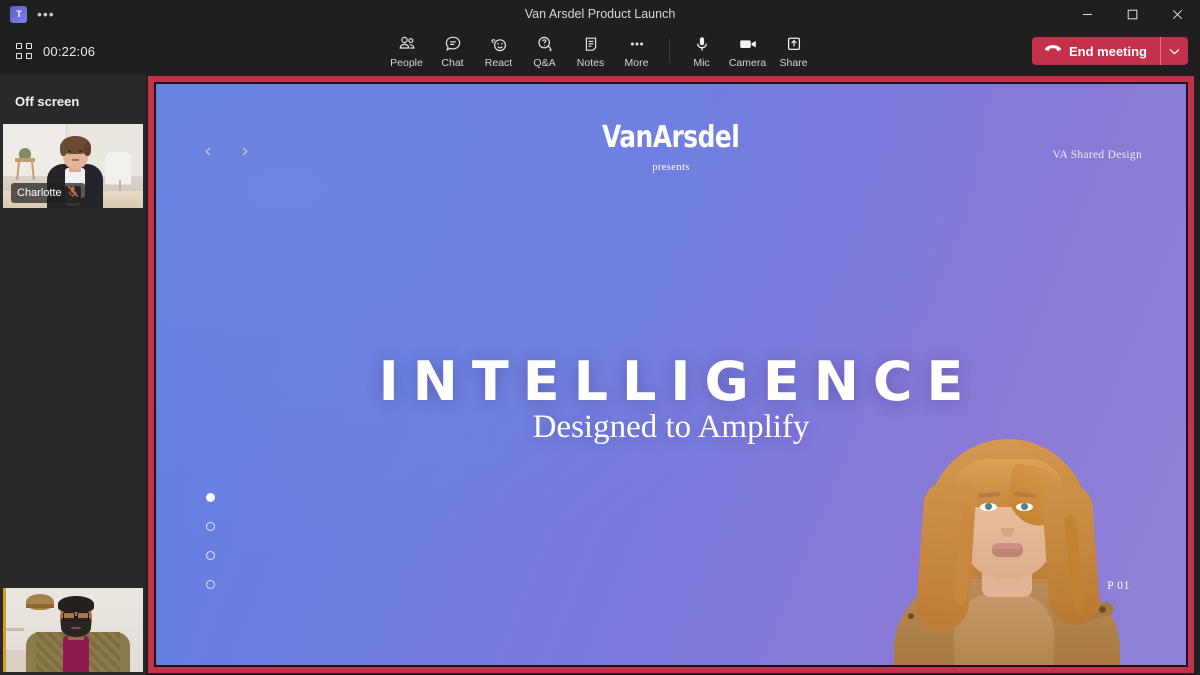 The height and width of the screenshot is (675, 1200). I want to click on meeting-timer: 00:22:06, so click(69, 51).